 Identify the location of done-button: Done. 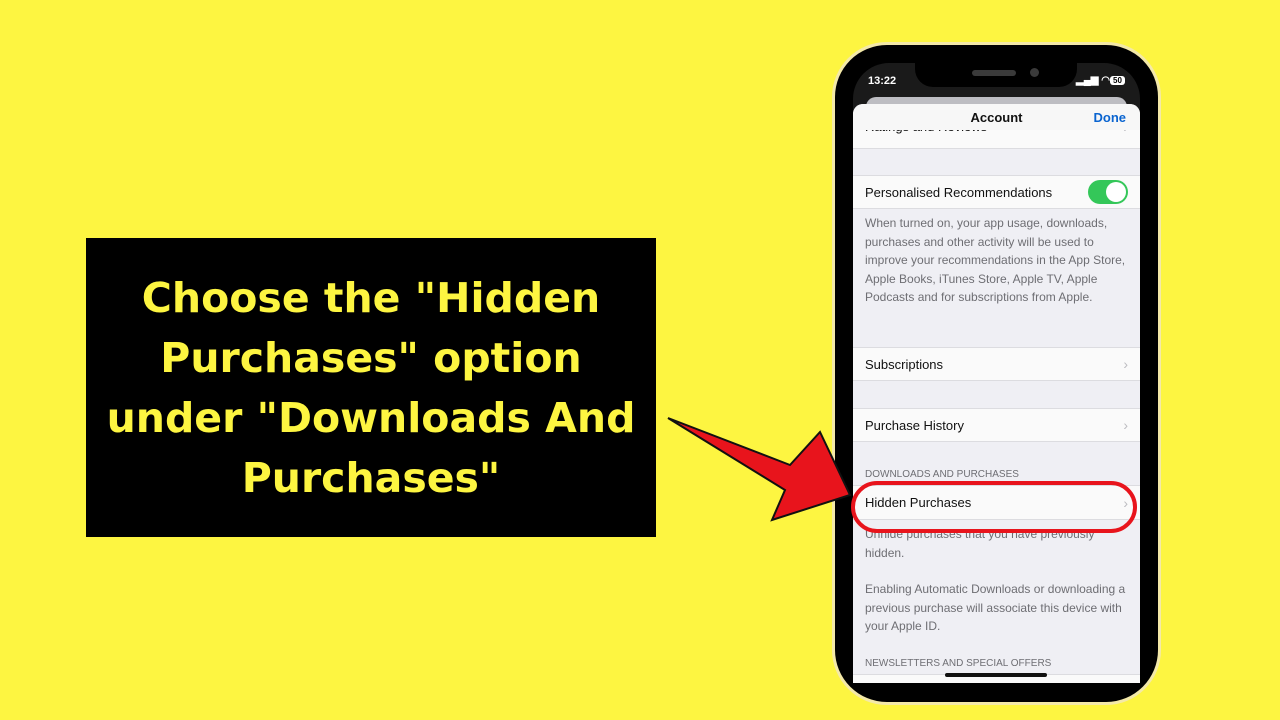
(1110, 117).